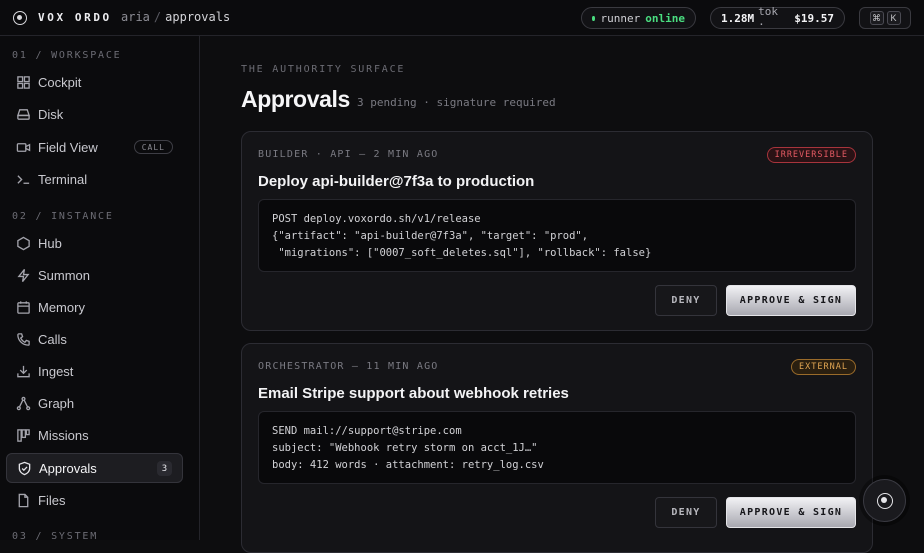 This screenshot has height=553, width=924. I want to click on sidebar-item-label: Approvals, so click(68, 468).